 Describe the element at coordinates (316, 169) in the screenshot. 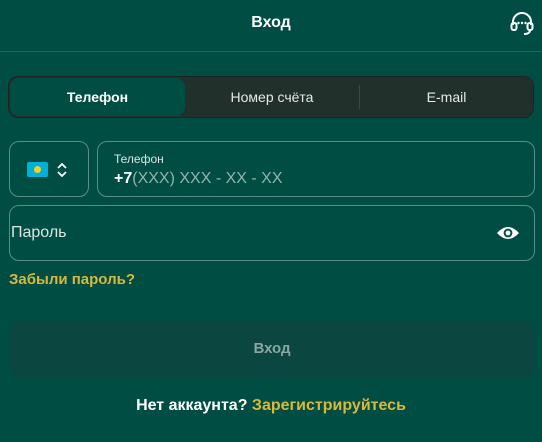

I see `phone-field: Телефон +7(XXX) XXX - XX - XX` at that location.